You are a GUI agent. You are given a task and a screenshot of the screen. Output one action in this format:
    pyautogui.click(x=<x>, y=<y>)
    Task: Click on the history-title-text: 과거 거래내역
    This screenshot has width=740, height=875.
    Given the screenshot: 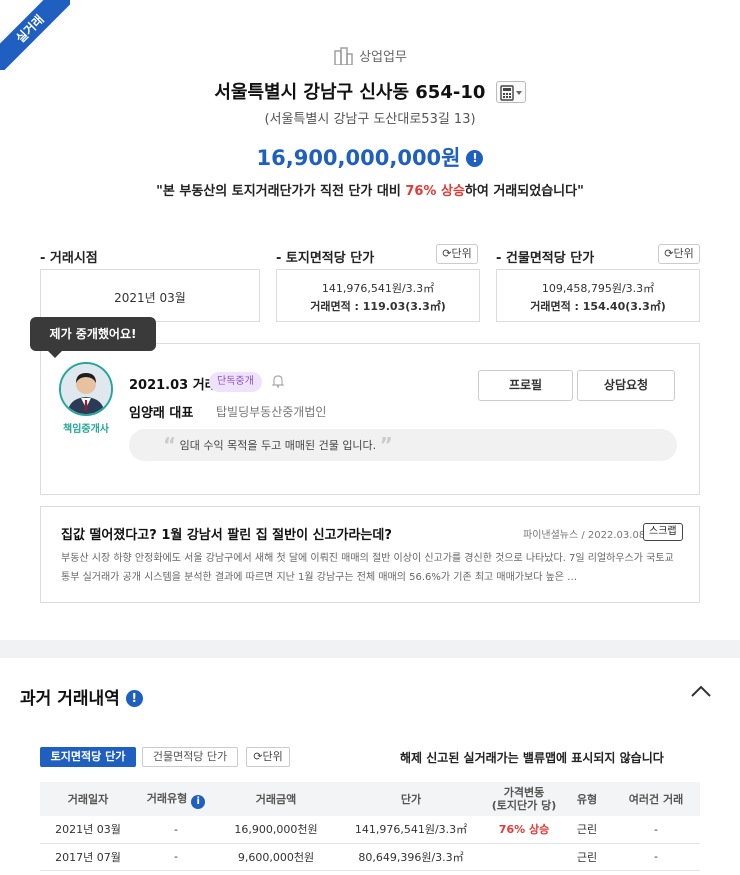 What is the action you would take?
    pyautogui.click(x=70, y=699)
    